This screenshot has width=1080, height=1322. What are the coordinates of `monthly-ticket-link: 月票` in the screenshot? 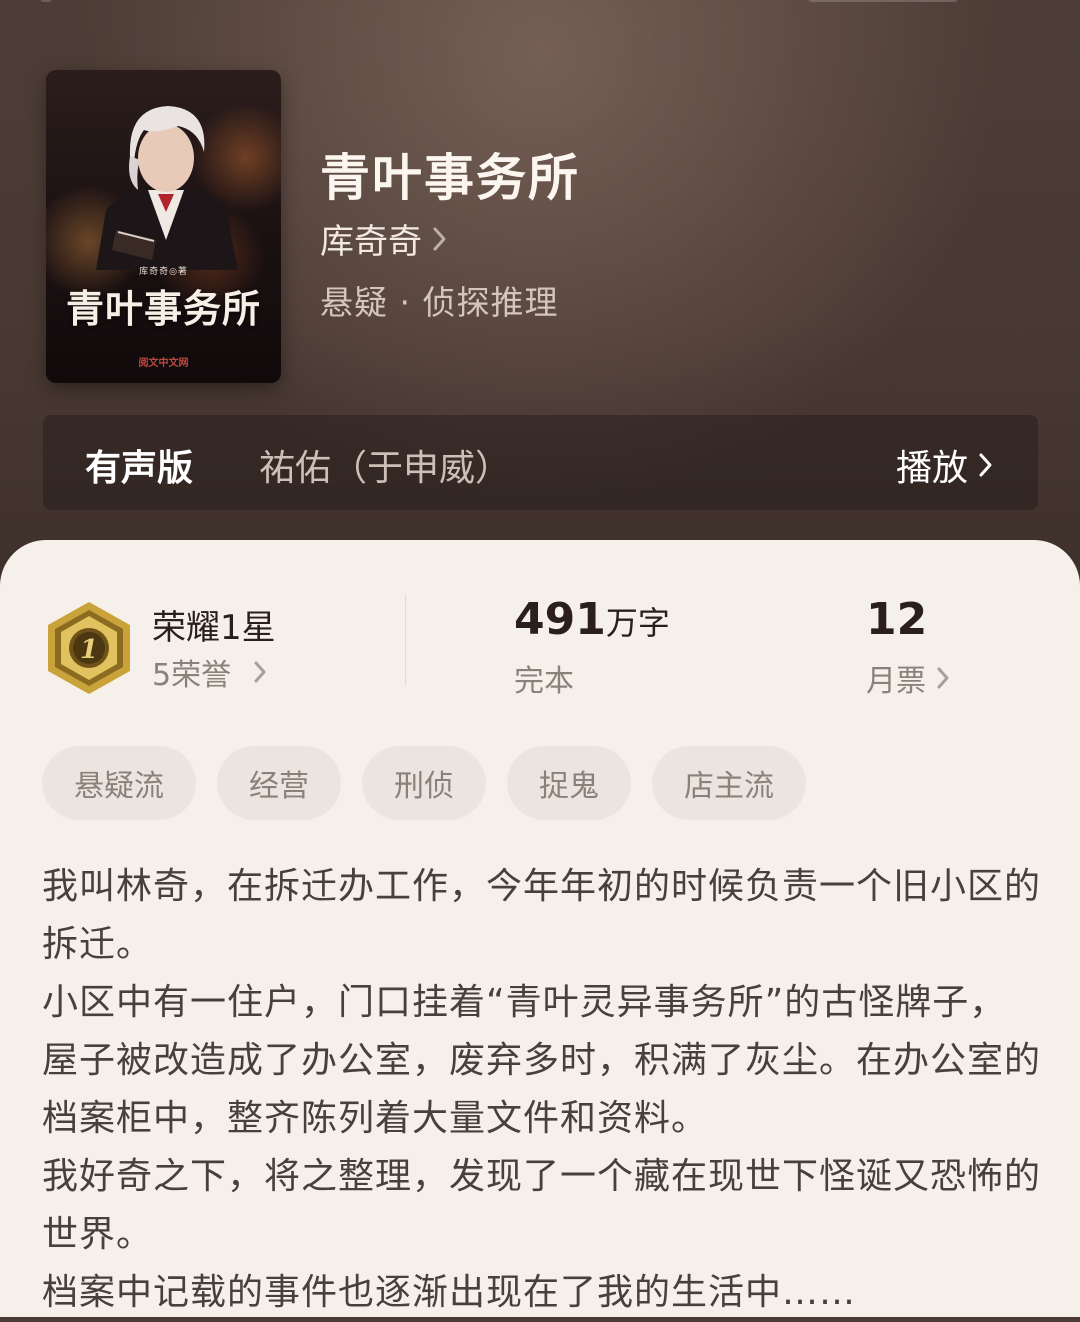 It's located at (908, 678).